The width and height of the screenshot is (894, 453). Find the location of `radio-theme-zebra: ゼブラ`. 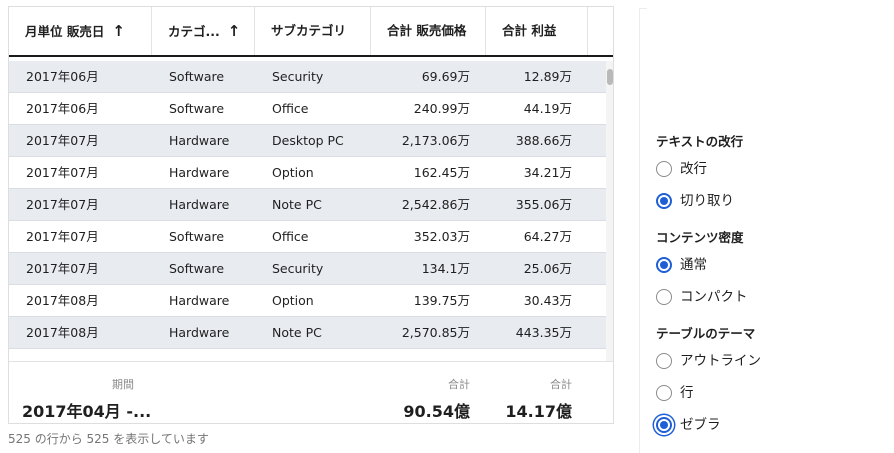

radio-theme-zebra: ゼブラ is located at coordinates (766, 425).